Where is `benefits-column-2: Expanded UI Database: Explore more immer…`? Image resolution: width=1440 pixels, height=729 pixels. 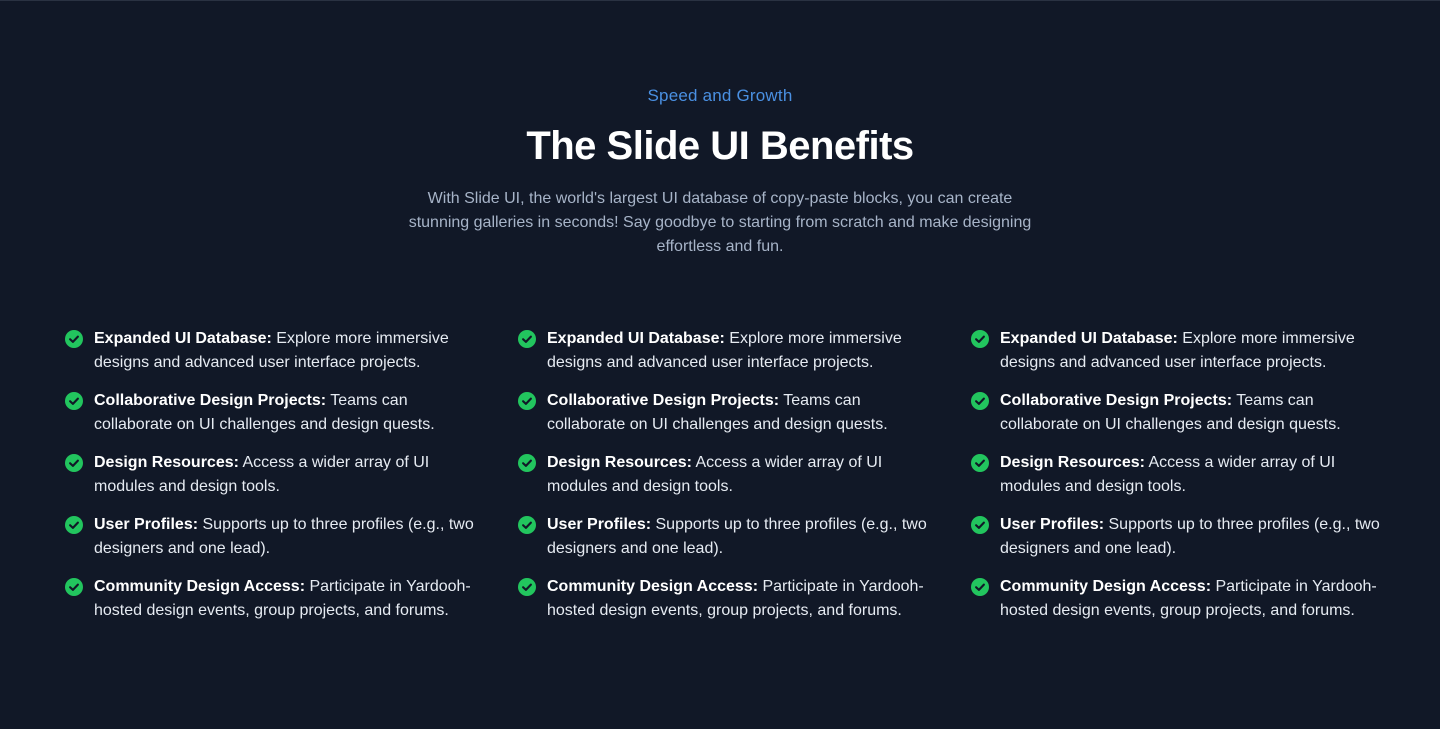 benefits-column-2: Expanded UI Database: Explore more immer… is located at coordinates (744, 482).